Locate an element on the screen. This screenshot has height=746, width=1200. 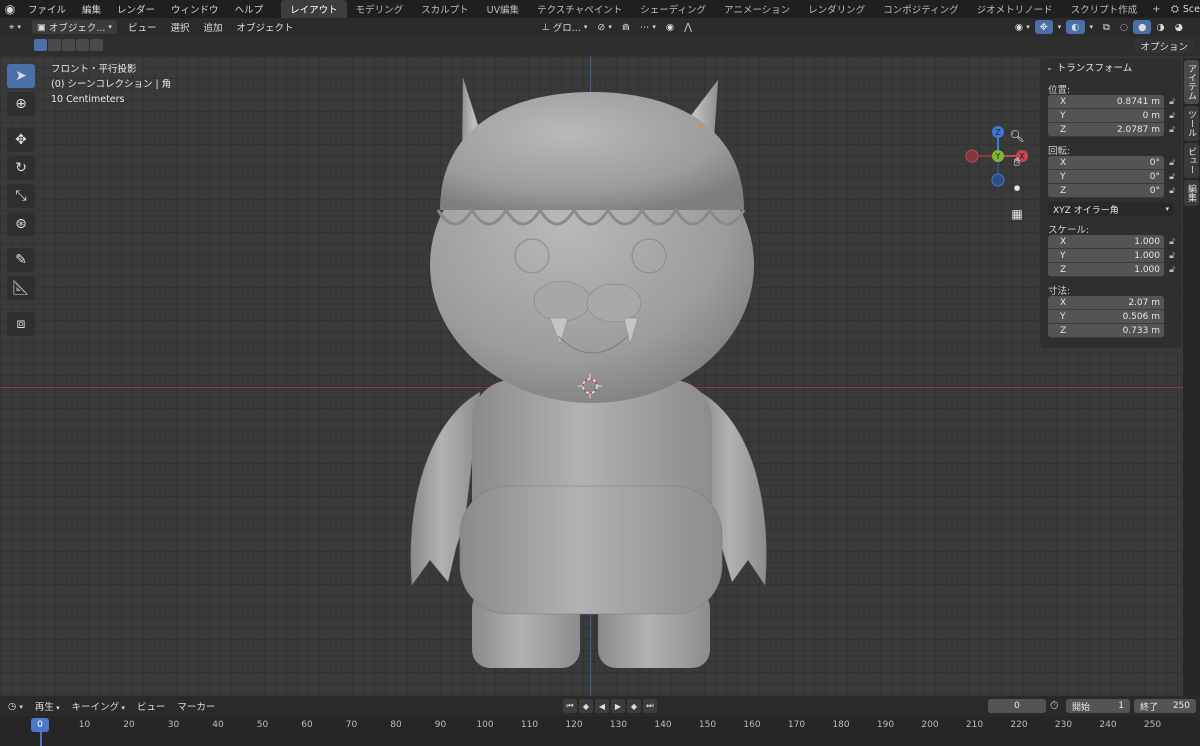
header-menu-item: オブジェクト is located at coordinates (264, 27).